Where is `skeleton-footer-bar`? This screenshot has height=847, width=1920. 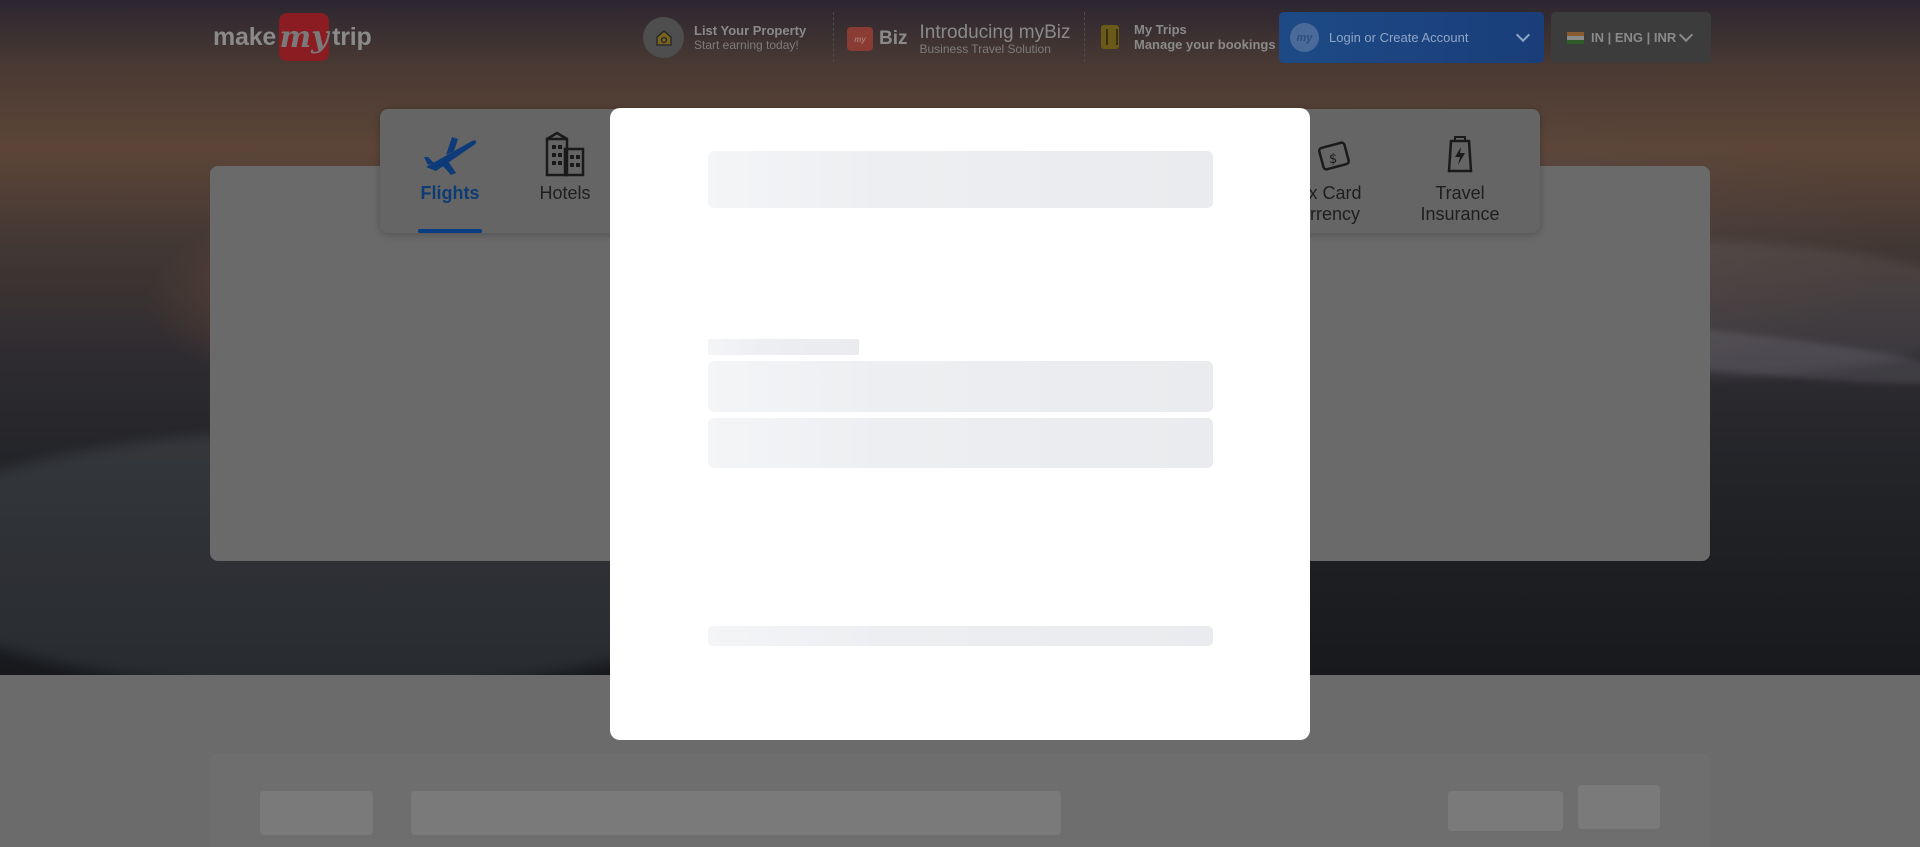 skeleton-footer-bar is located at coordinates (960, 636).